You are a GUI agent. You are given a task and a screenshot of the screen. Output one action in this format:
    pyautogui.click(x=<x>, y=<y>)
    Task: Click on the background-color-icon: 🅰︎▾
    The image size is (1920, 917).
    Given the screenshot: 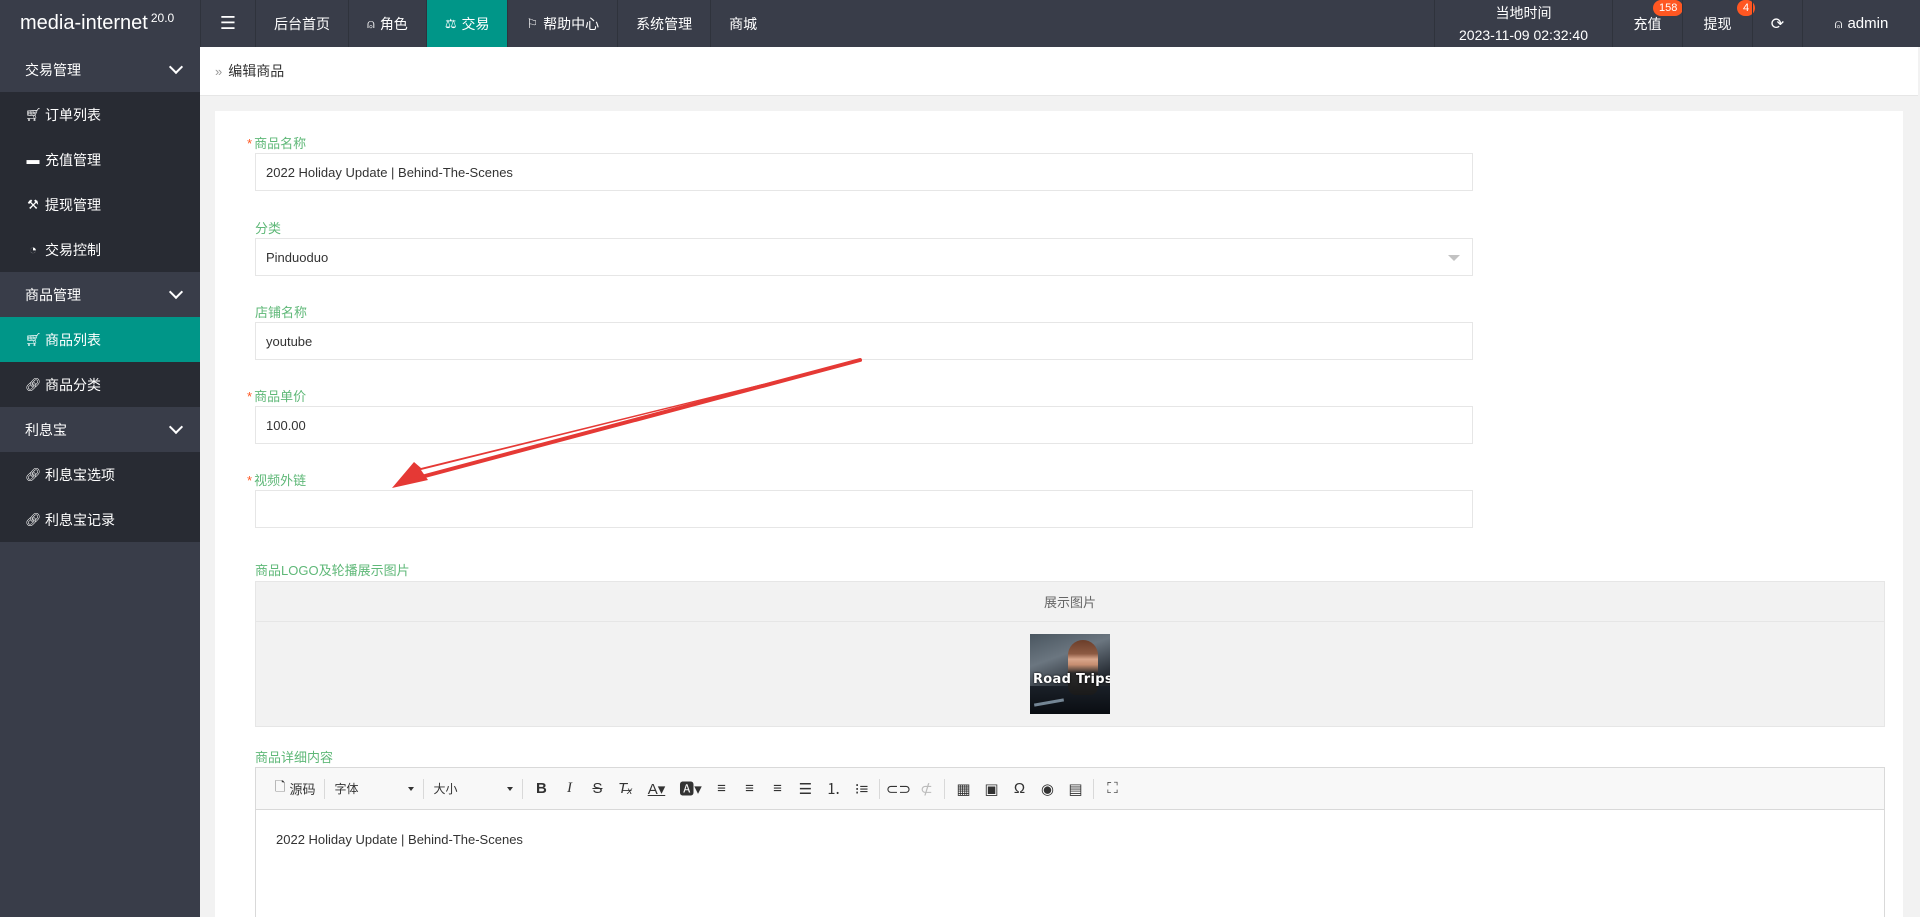 What is the action you would take?
    pyautogui.click(x=690, y=789)
    